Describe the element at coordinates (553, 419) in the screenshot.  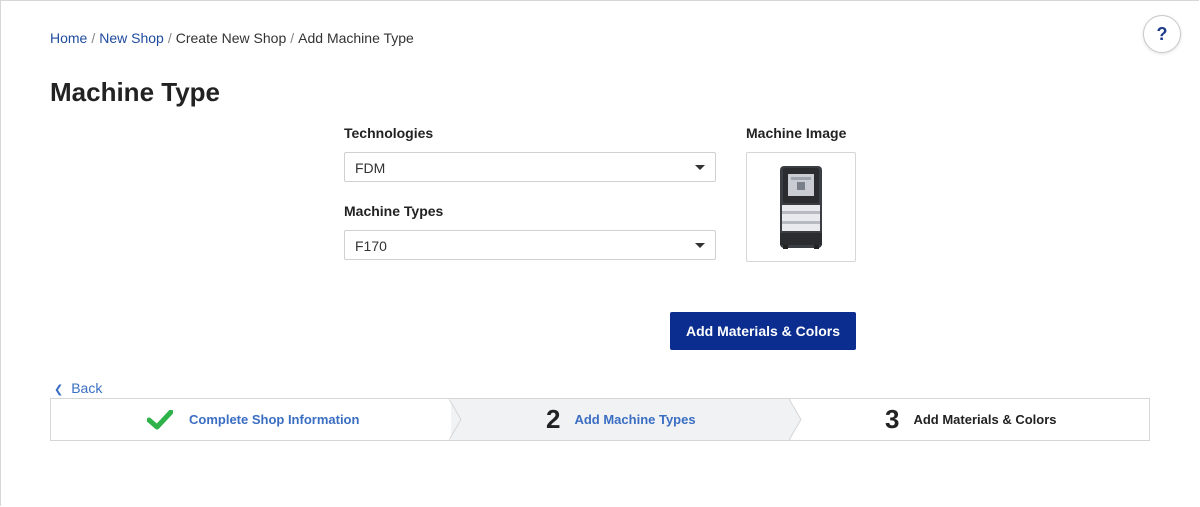
I see `step-number: 2` at that location.